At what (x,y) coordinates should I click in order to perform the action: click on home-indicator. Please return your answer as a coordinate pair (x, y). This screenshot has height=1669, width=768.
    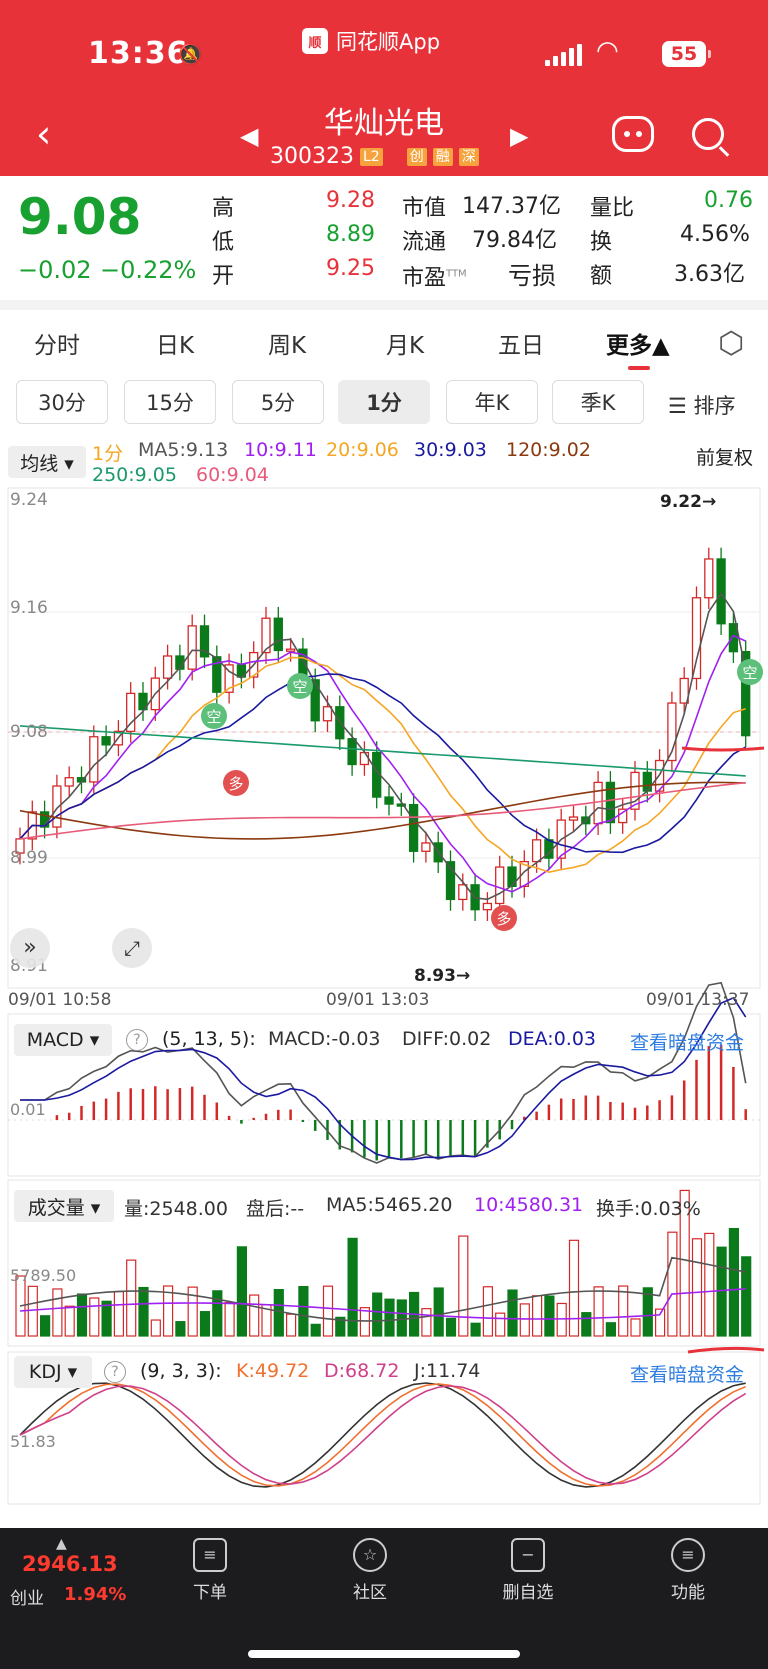
    Looking at the image, I should click on (384, 1654).